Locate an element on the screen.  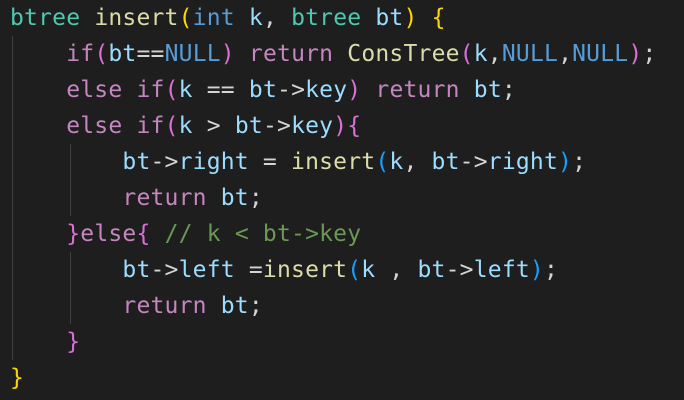
code-token: NULL is located at coordinates (600, 54).